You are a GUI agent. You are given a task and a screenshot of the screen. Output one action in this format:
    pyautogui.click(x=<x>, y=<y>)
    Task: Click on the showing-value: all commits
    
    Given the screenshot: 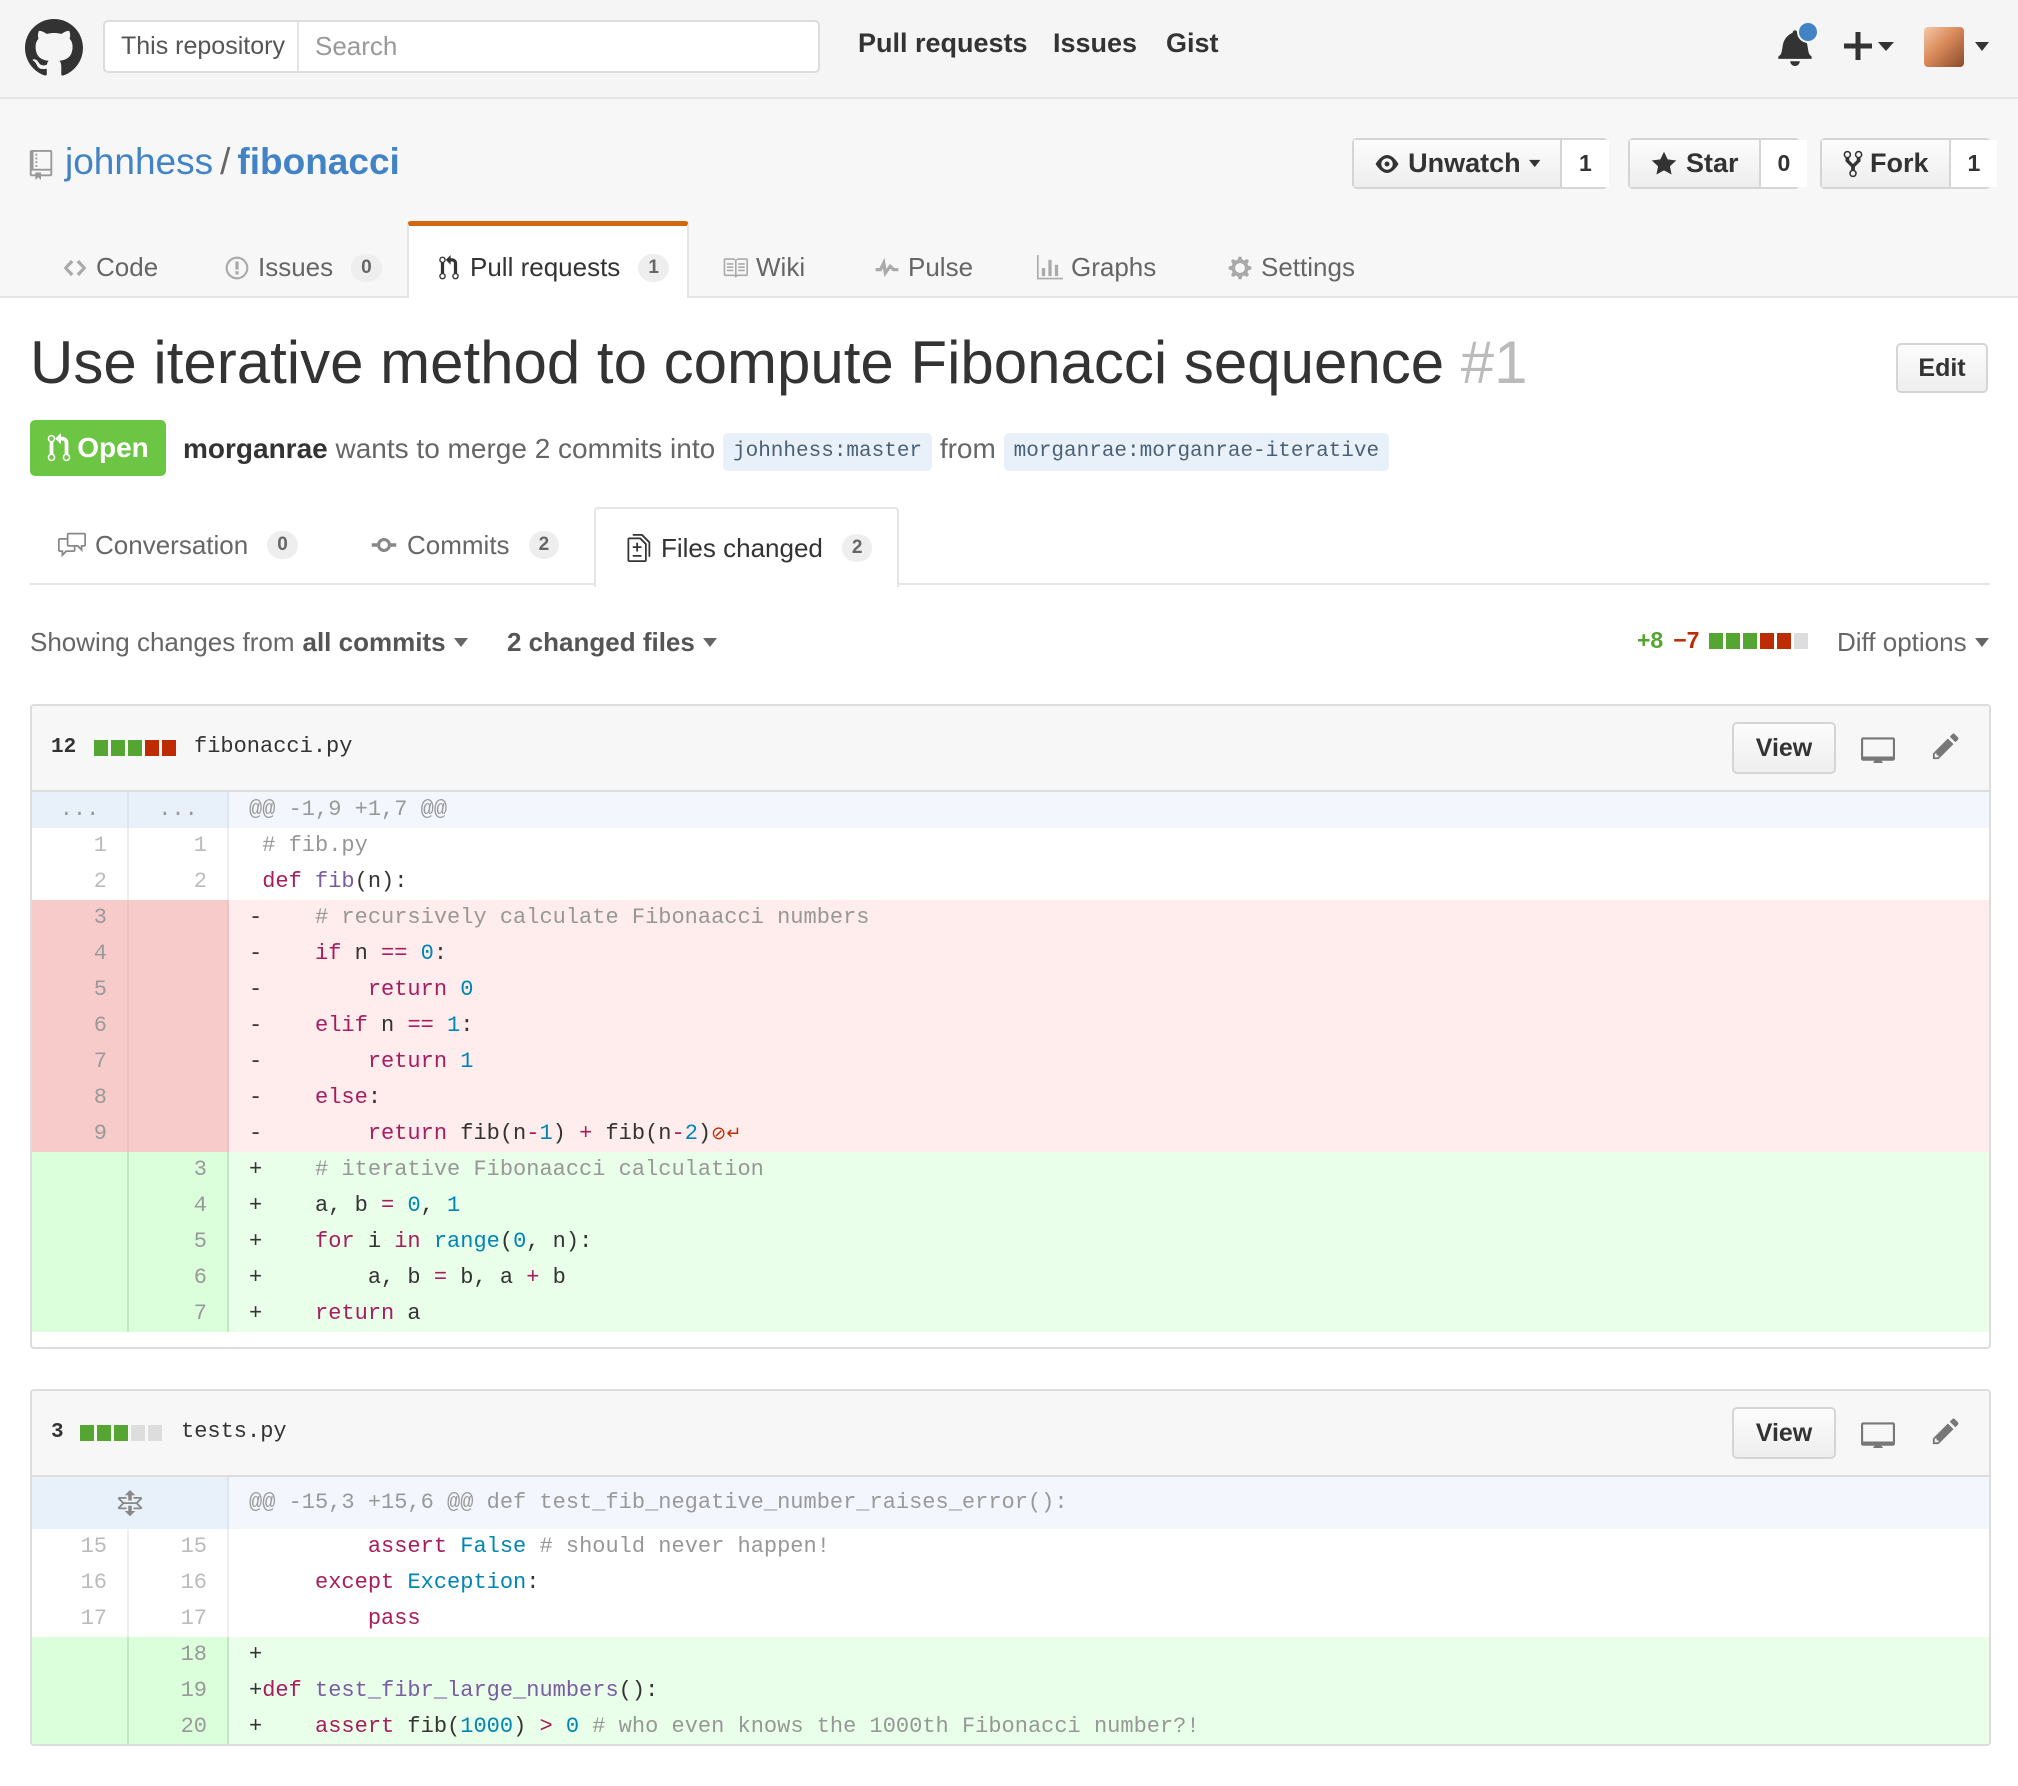 What is the action you would take?
    pyautogui.click(x=374, y=642)
    